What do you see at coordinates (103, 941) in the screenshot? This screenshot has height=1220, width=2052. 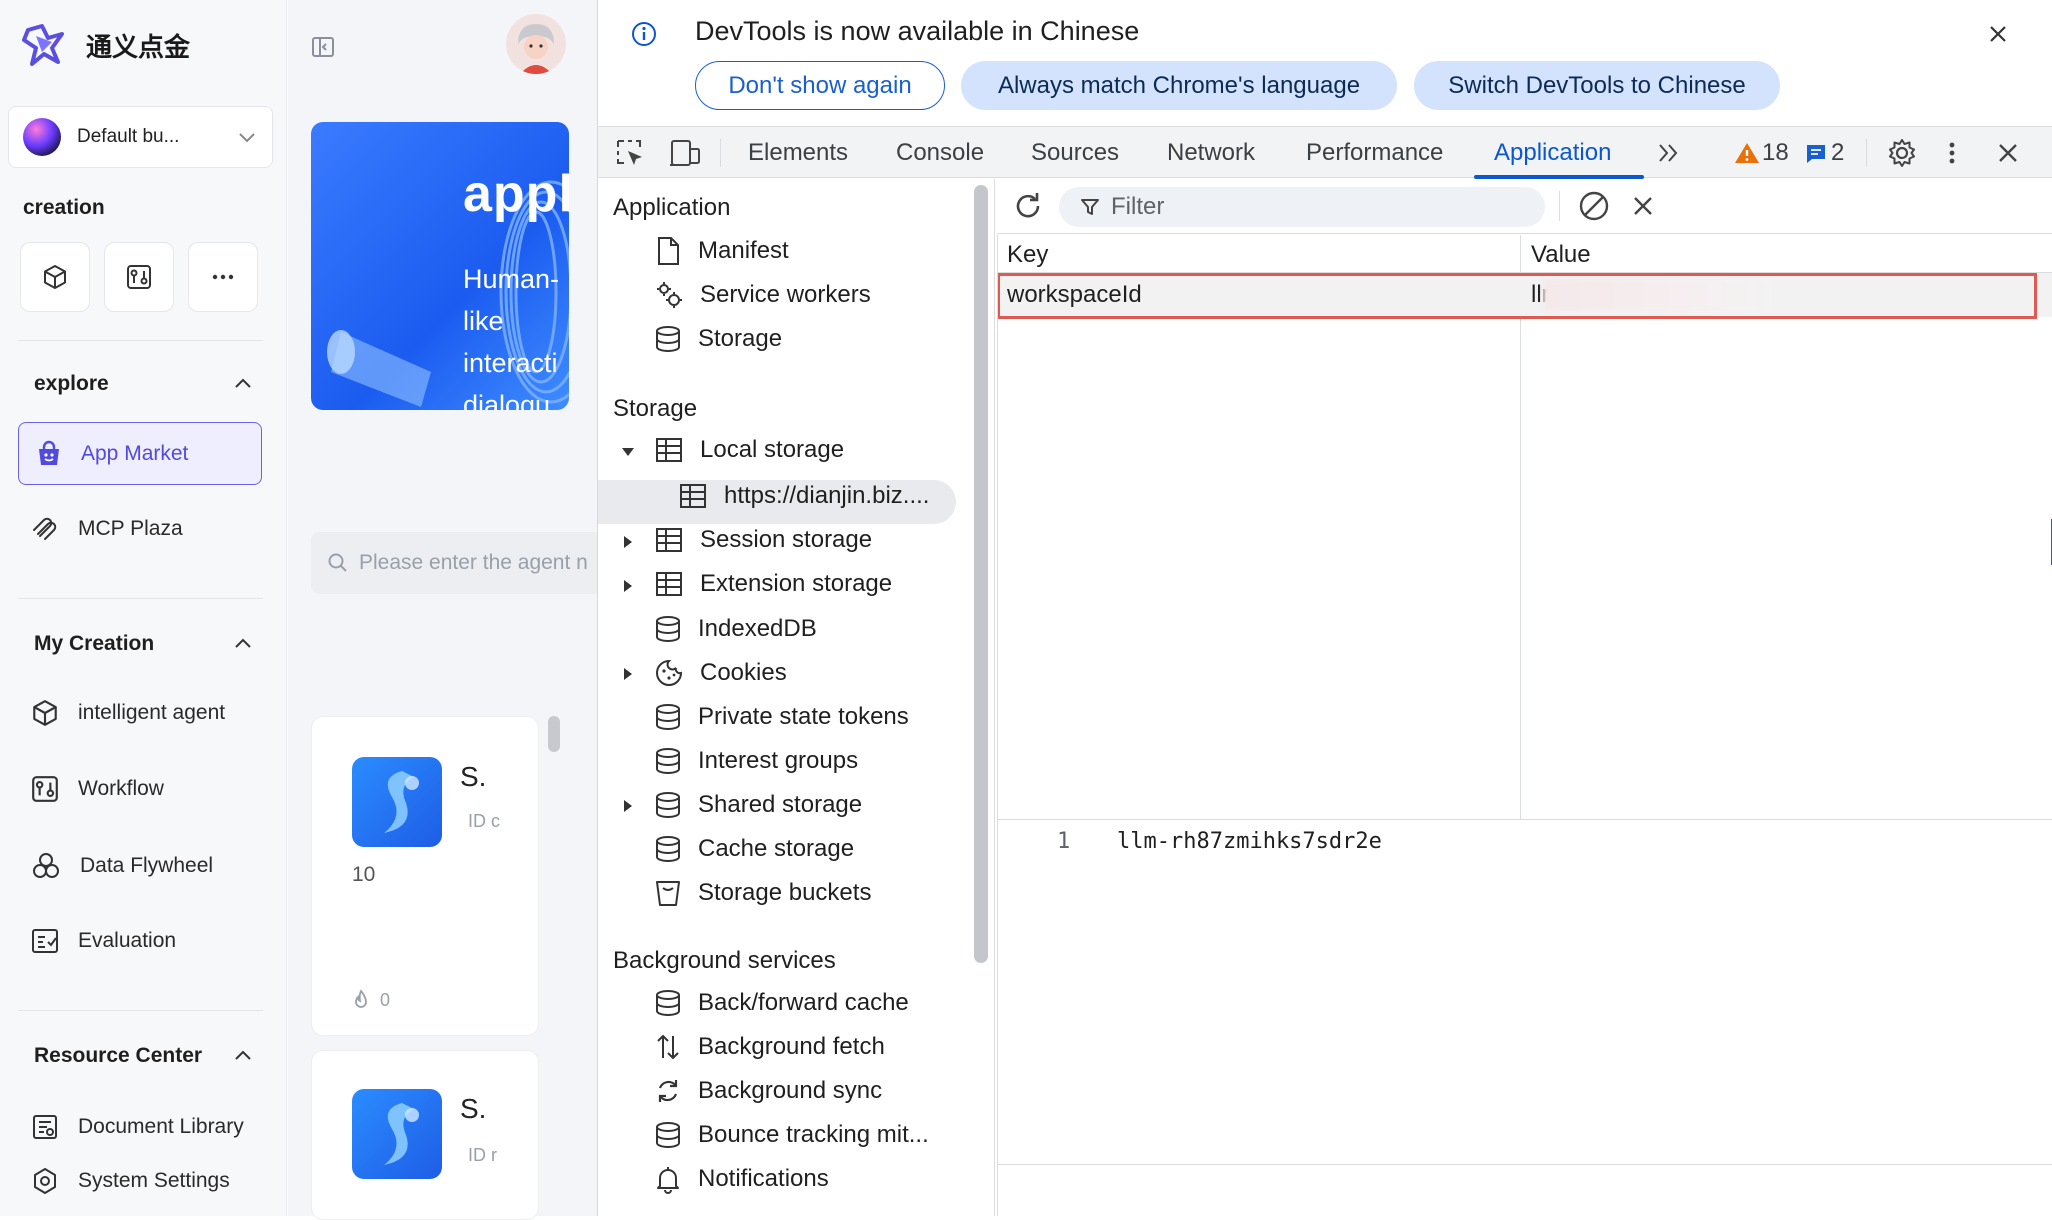 I see `nav-item-evaluation: Evaluation` at bounding box center [103, 941].